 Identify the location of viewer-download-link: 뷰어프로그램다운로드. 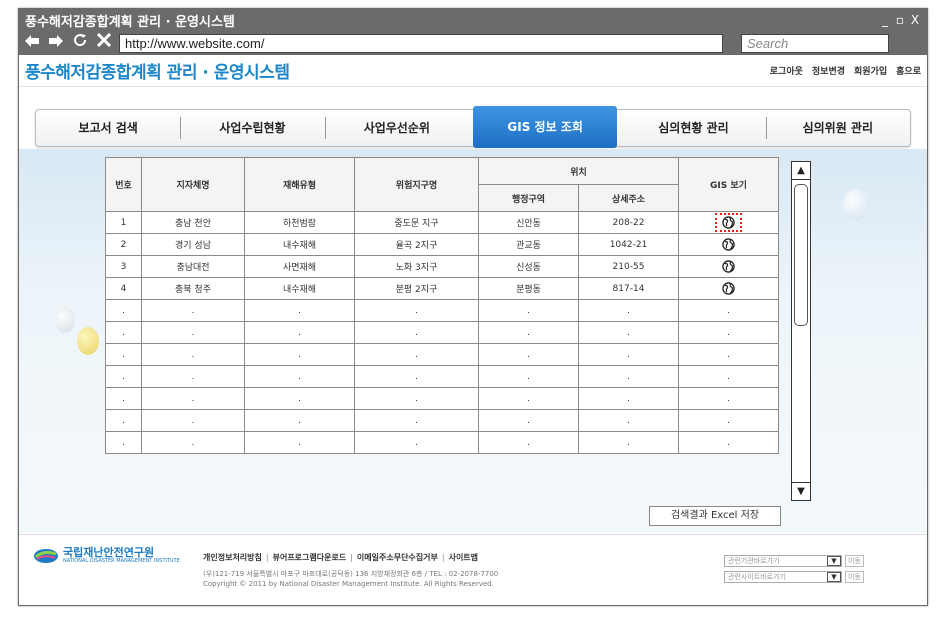
(310, 557).